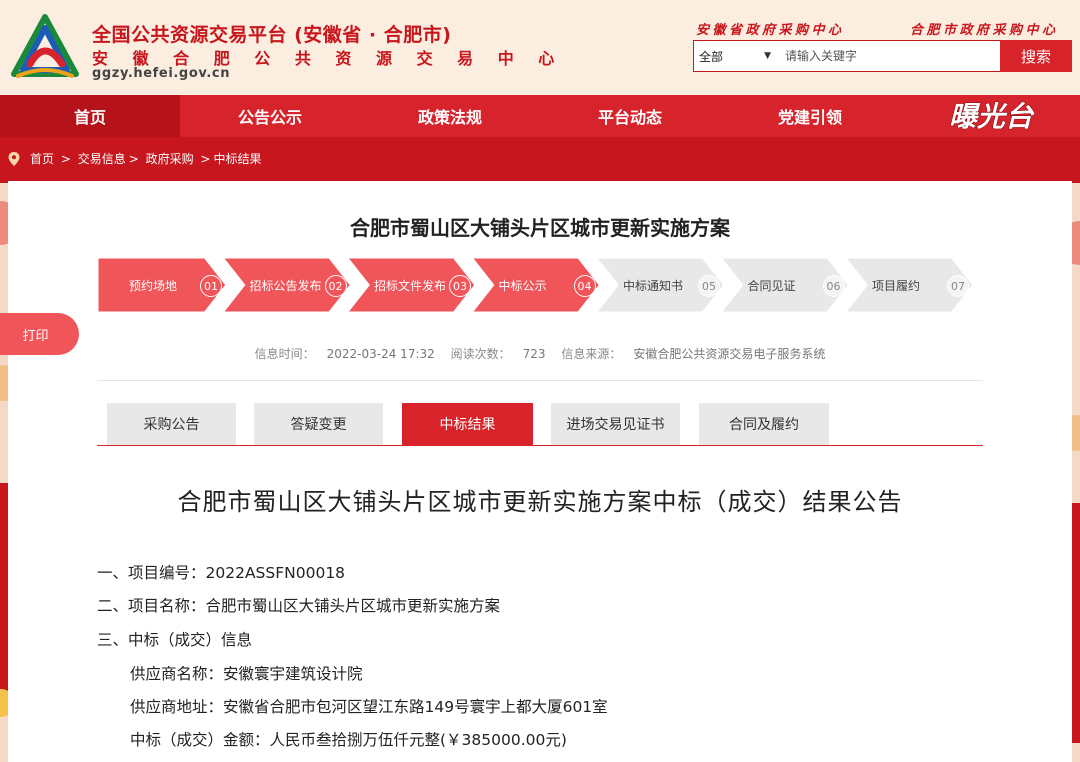 The height and width of the screenshot is (762, 1080). I want to click on nav-item-news: 平台动态, so click(630, 116).